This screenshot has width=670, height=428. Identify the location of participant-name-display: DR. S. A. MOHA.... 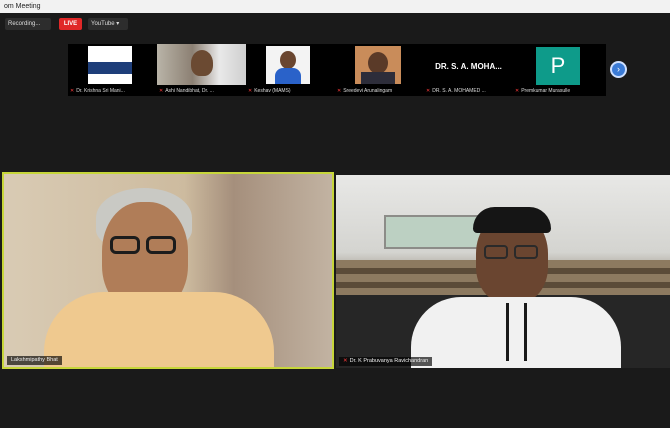
(468, 66).